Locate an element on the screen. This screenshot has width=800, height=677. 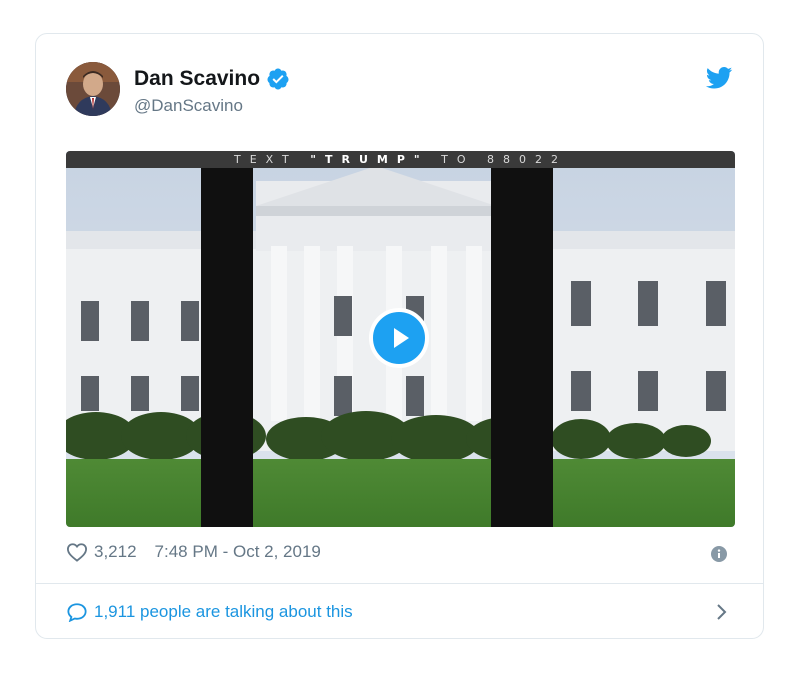
conversation-link: 1,911 people are talking about this is located at coordinates (209, 612).